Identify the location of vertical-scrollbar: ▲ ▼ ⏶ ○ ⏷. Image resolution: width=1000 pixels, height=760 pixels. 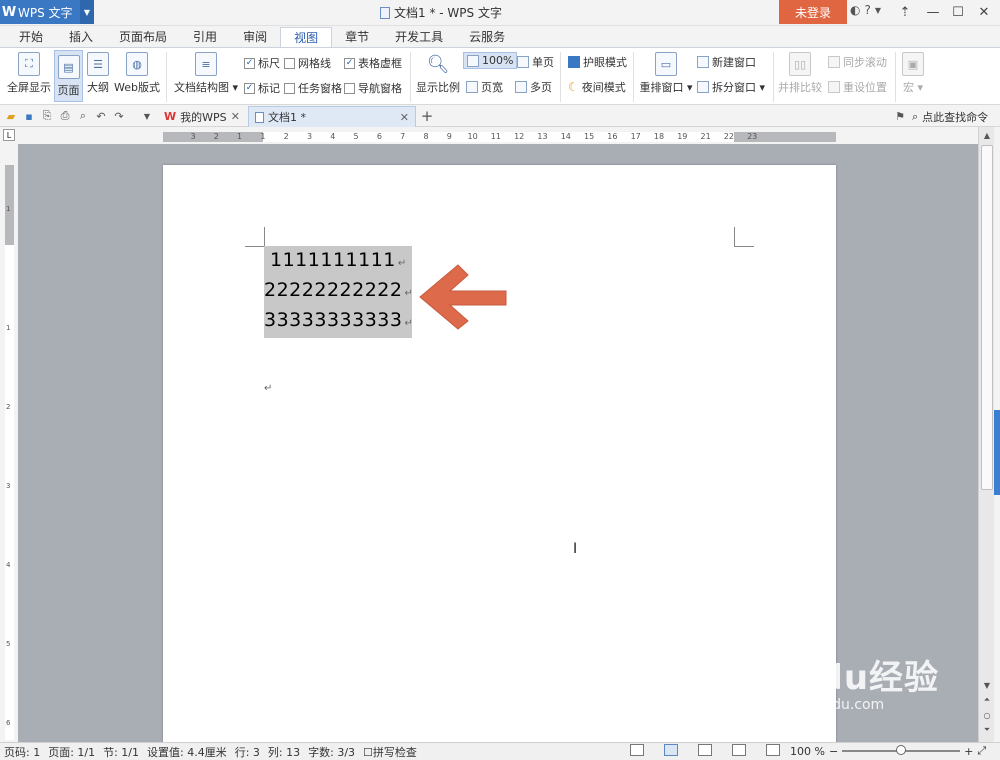
(986, 434).